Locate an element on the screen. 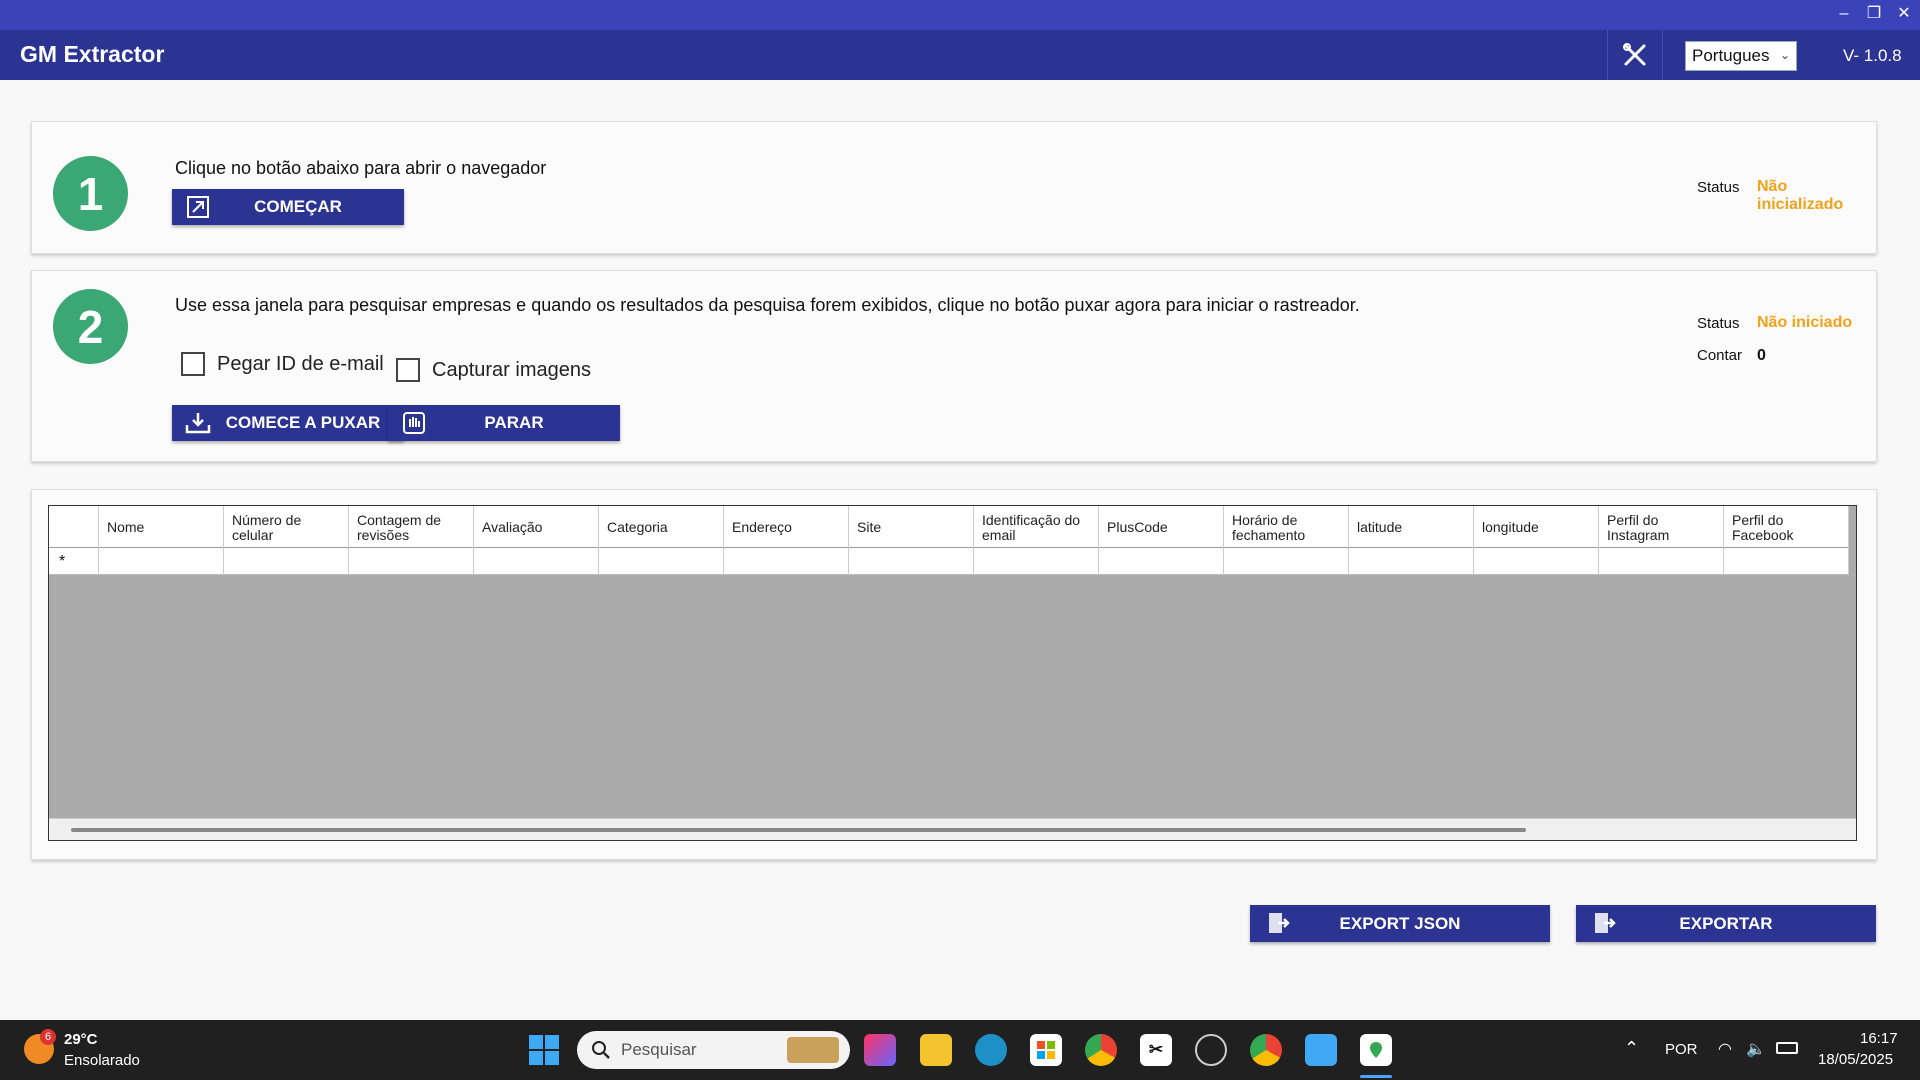  active-app-indicator is located at coordinates (1376, 1076).